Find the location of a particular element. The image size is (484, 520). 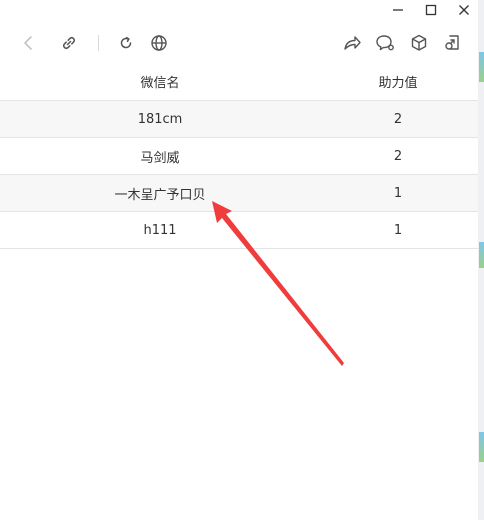

copy-link-button is located at coordinates (69, 43).